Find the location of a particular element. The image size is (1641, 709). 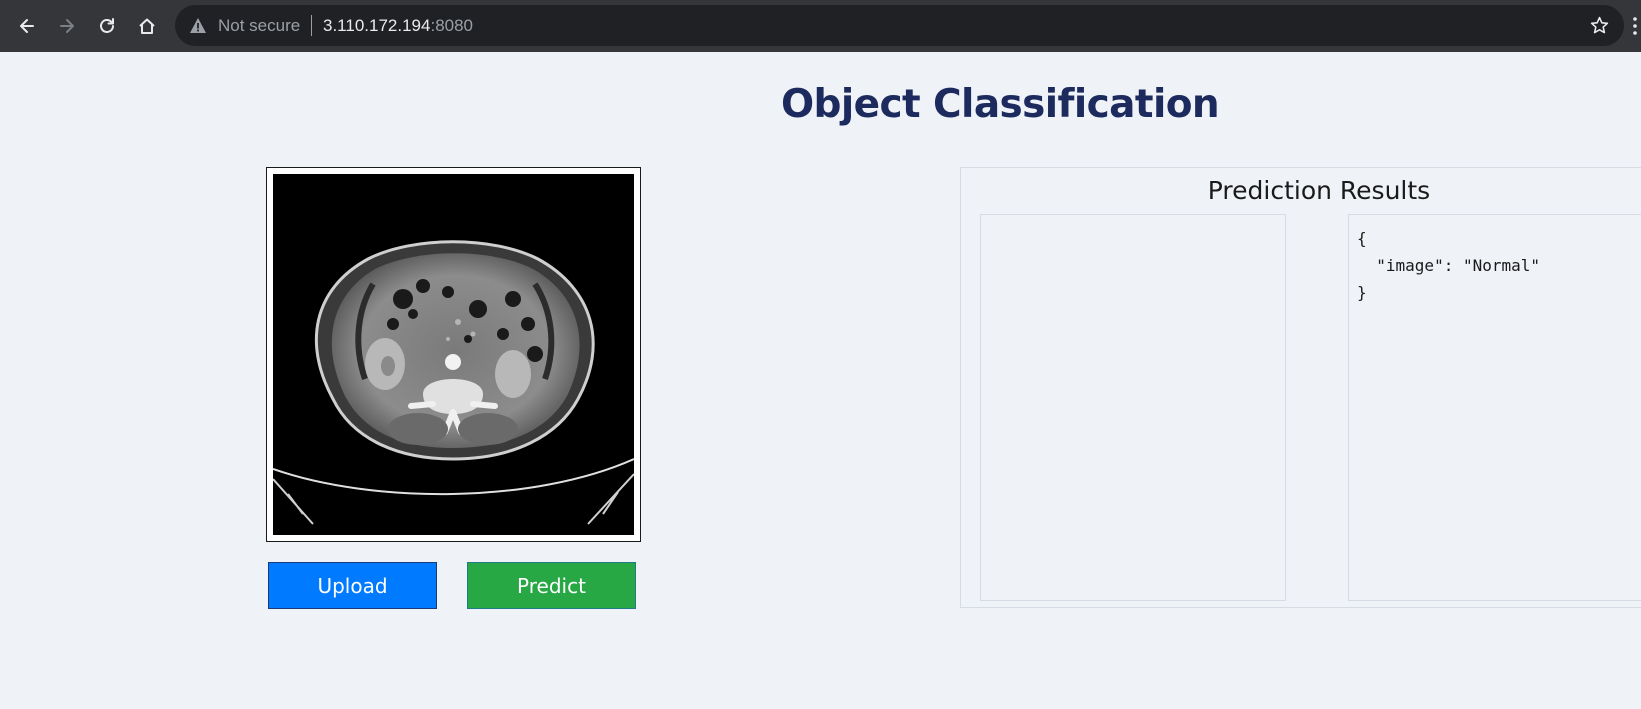

forward-icon is located at coordinates (67, 26).